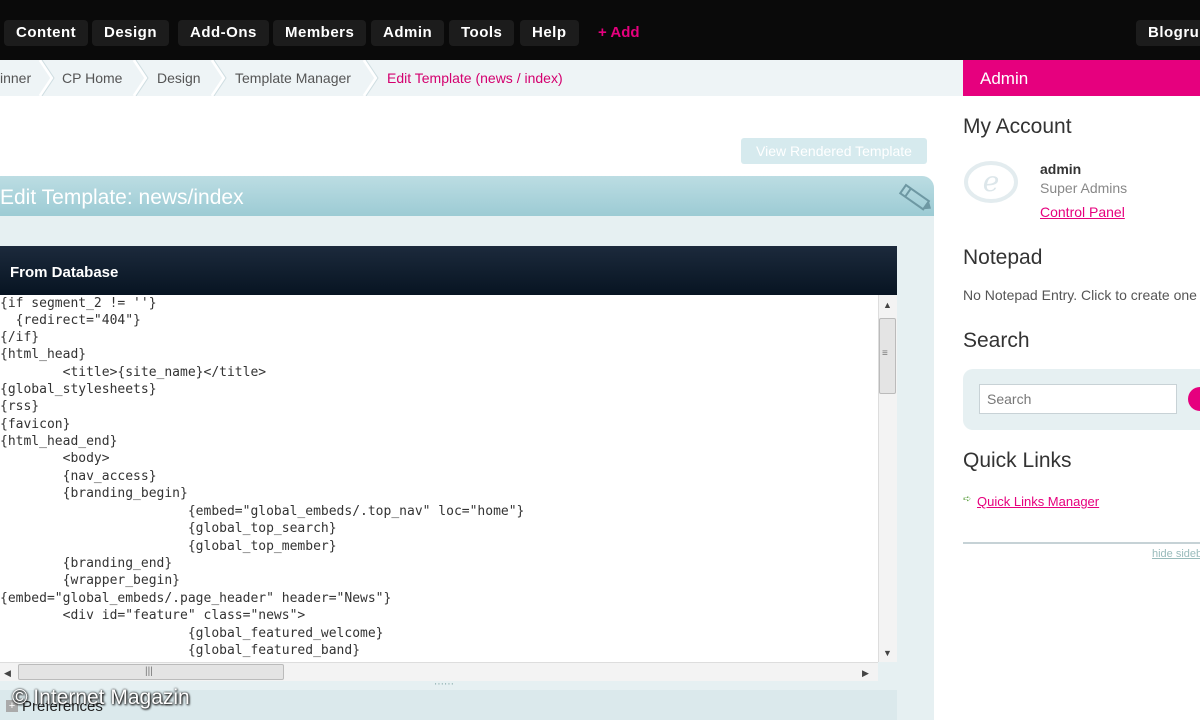 The image size is (1200, 720). Describe the element at coordinates (1004, 79) in the screenshot. I see `admin-tab-label: Admin` at that location.